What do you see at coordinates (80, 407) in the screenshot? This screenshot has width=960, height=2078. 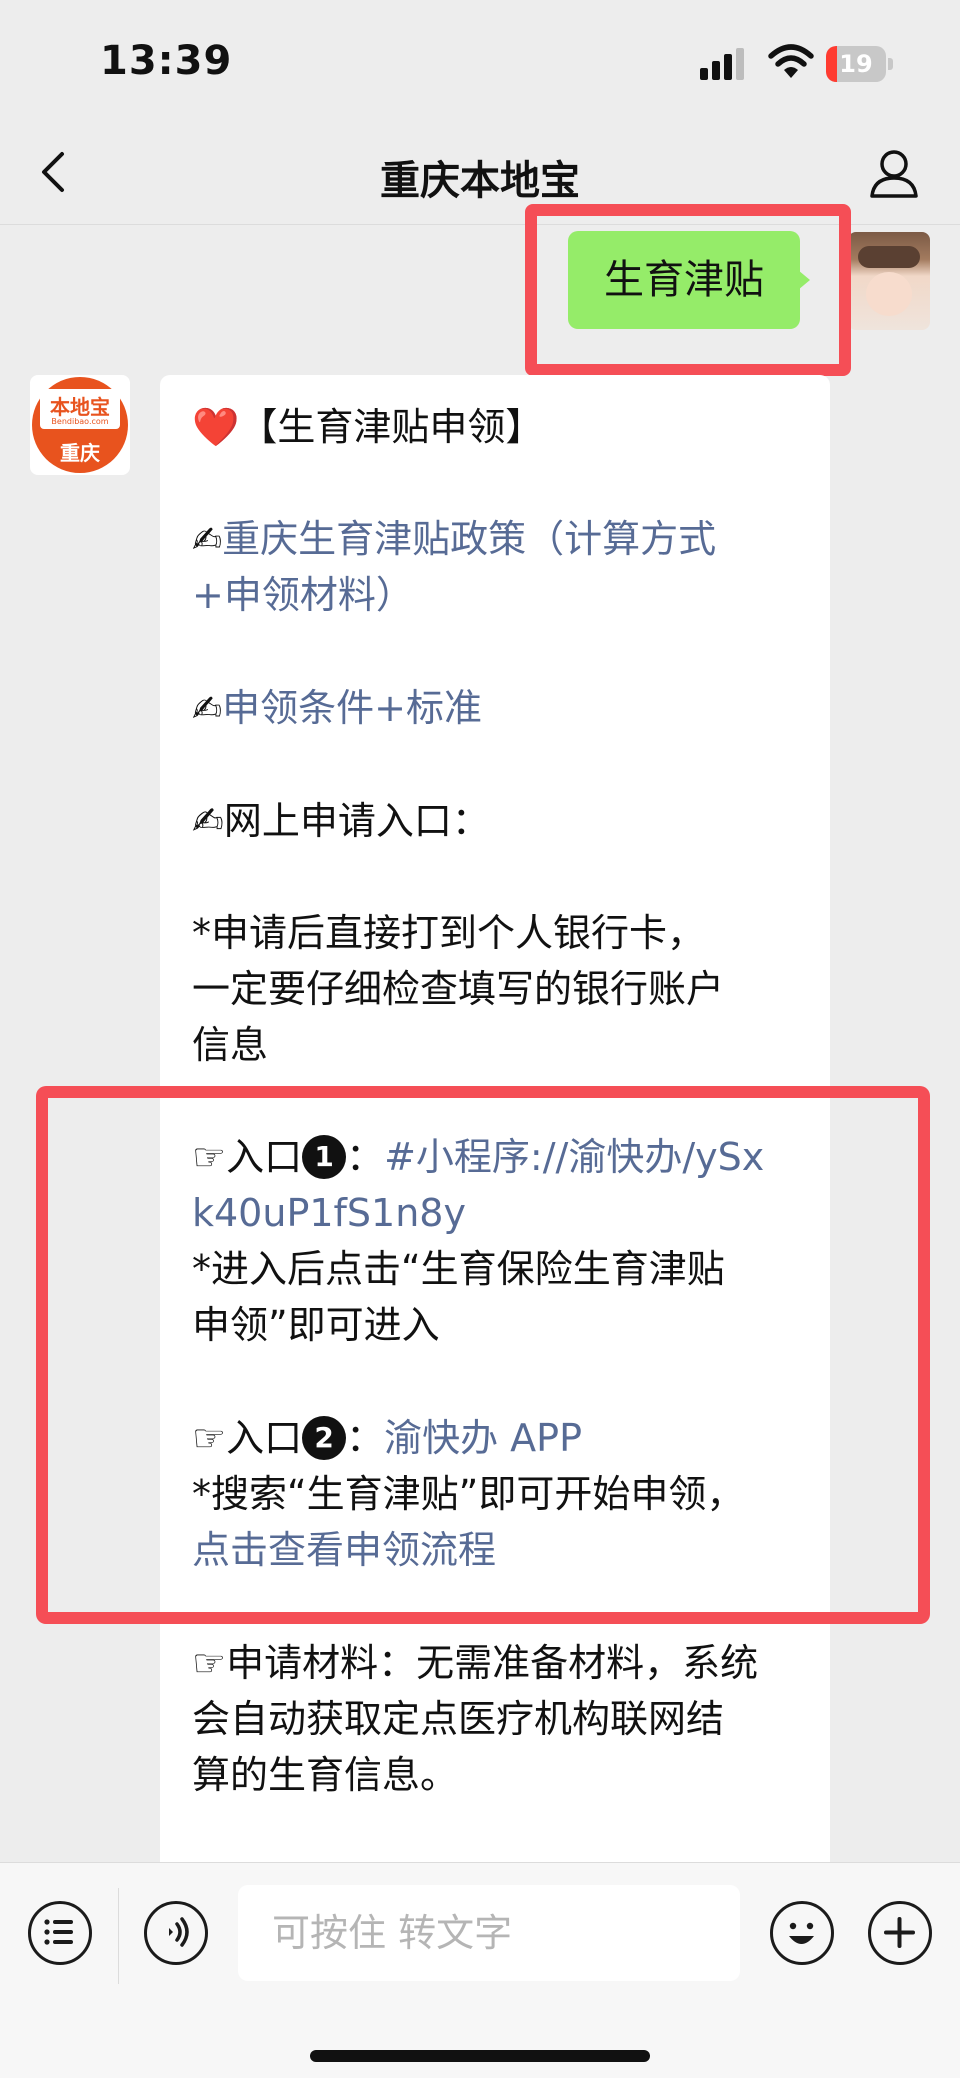 I see `logo-text: 本地宝` at bounding box center [80, 407].